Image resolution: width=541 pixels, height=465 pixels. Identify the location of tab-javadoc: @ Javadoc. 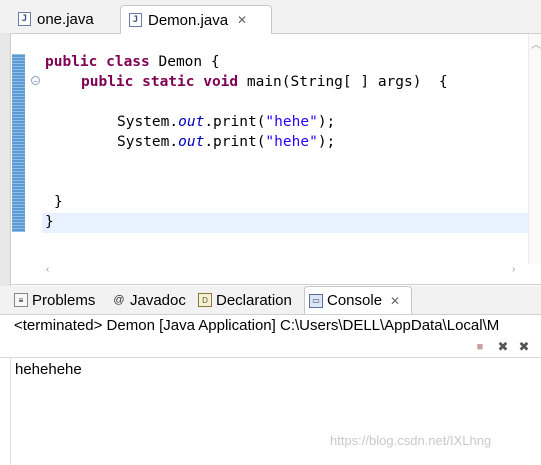
(150, 300).